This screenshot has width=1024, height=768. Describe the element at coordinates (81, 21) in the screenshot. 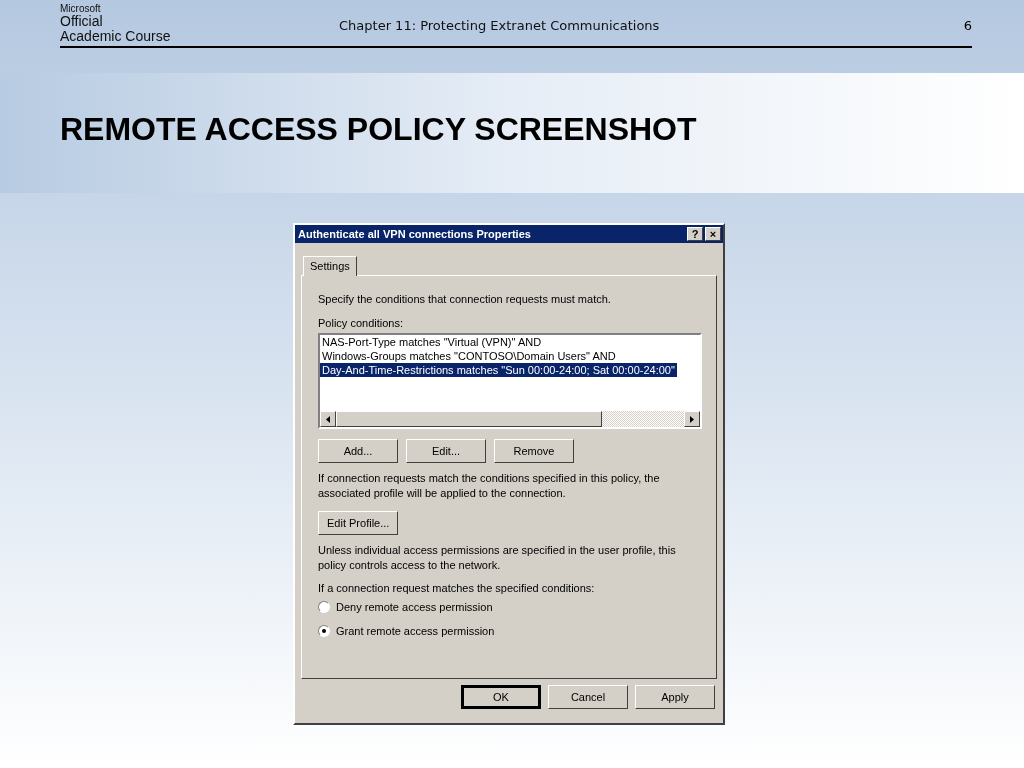

I see `logo-text: Official` at that location.